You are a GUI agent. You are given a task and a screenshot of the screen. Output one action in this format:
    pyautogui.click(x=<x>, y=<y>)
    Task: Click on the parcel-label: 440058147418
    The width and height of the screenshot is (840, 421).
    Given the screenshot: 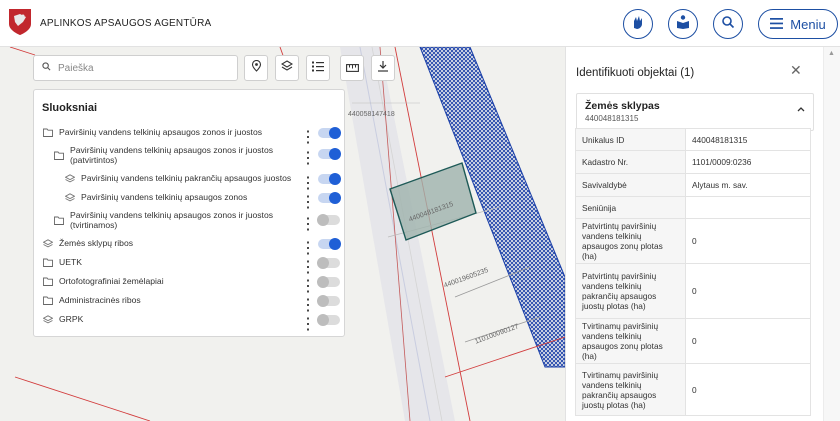 What is the action you would take?
    pyautogui.click(x=371, y=114)
    